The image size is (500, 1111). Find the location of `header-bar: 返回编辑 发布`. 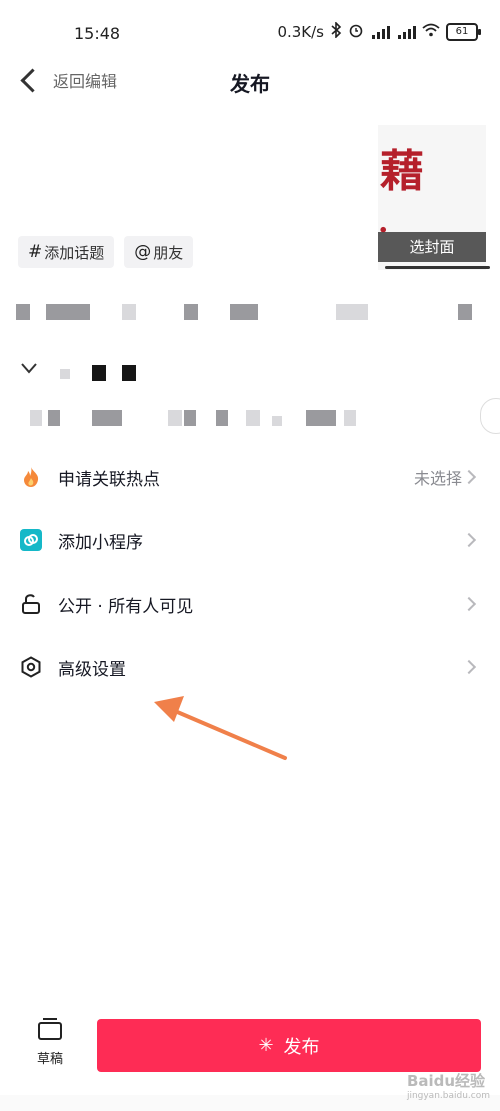

header-bar: 返回编辑 发布 is located at coordinates (250, 80).